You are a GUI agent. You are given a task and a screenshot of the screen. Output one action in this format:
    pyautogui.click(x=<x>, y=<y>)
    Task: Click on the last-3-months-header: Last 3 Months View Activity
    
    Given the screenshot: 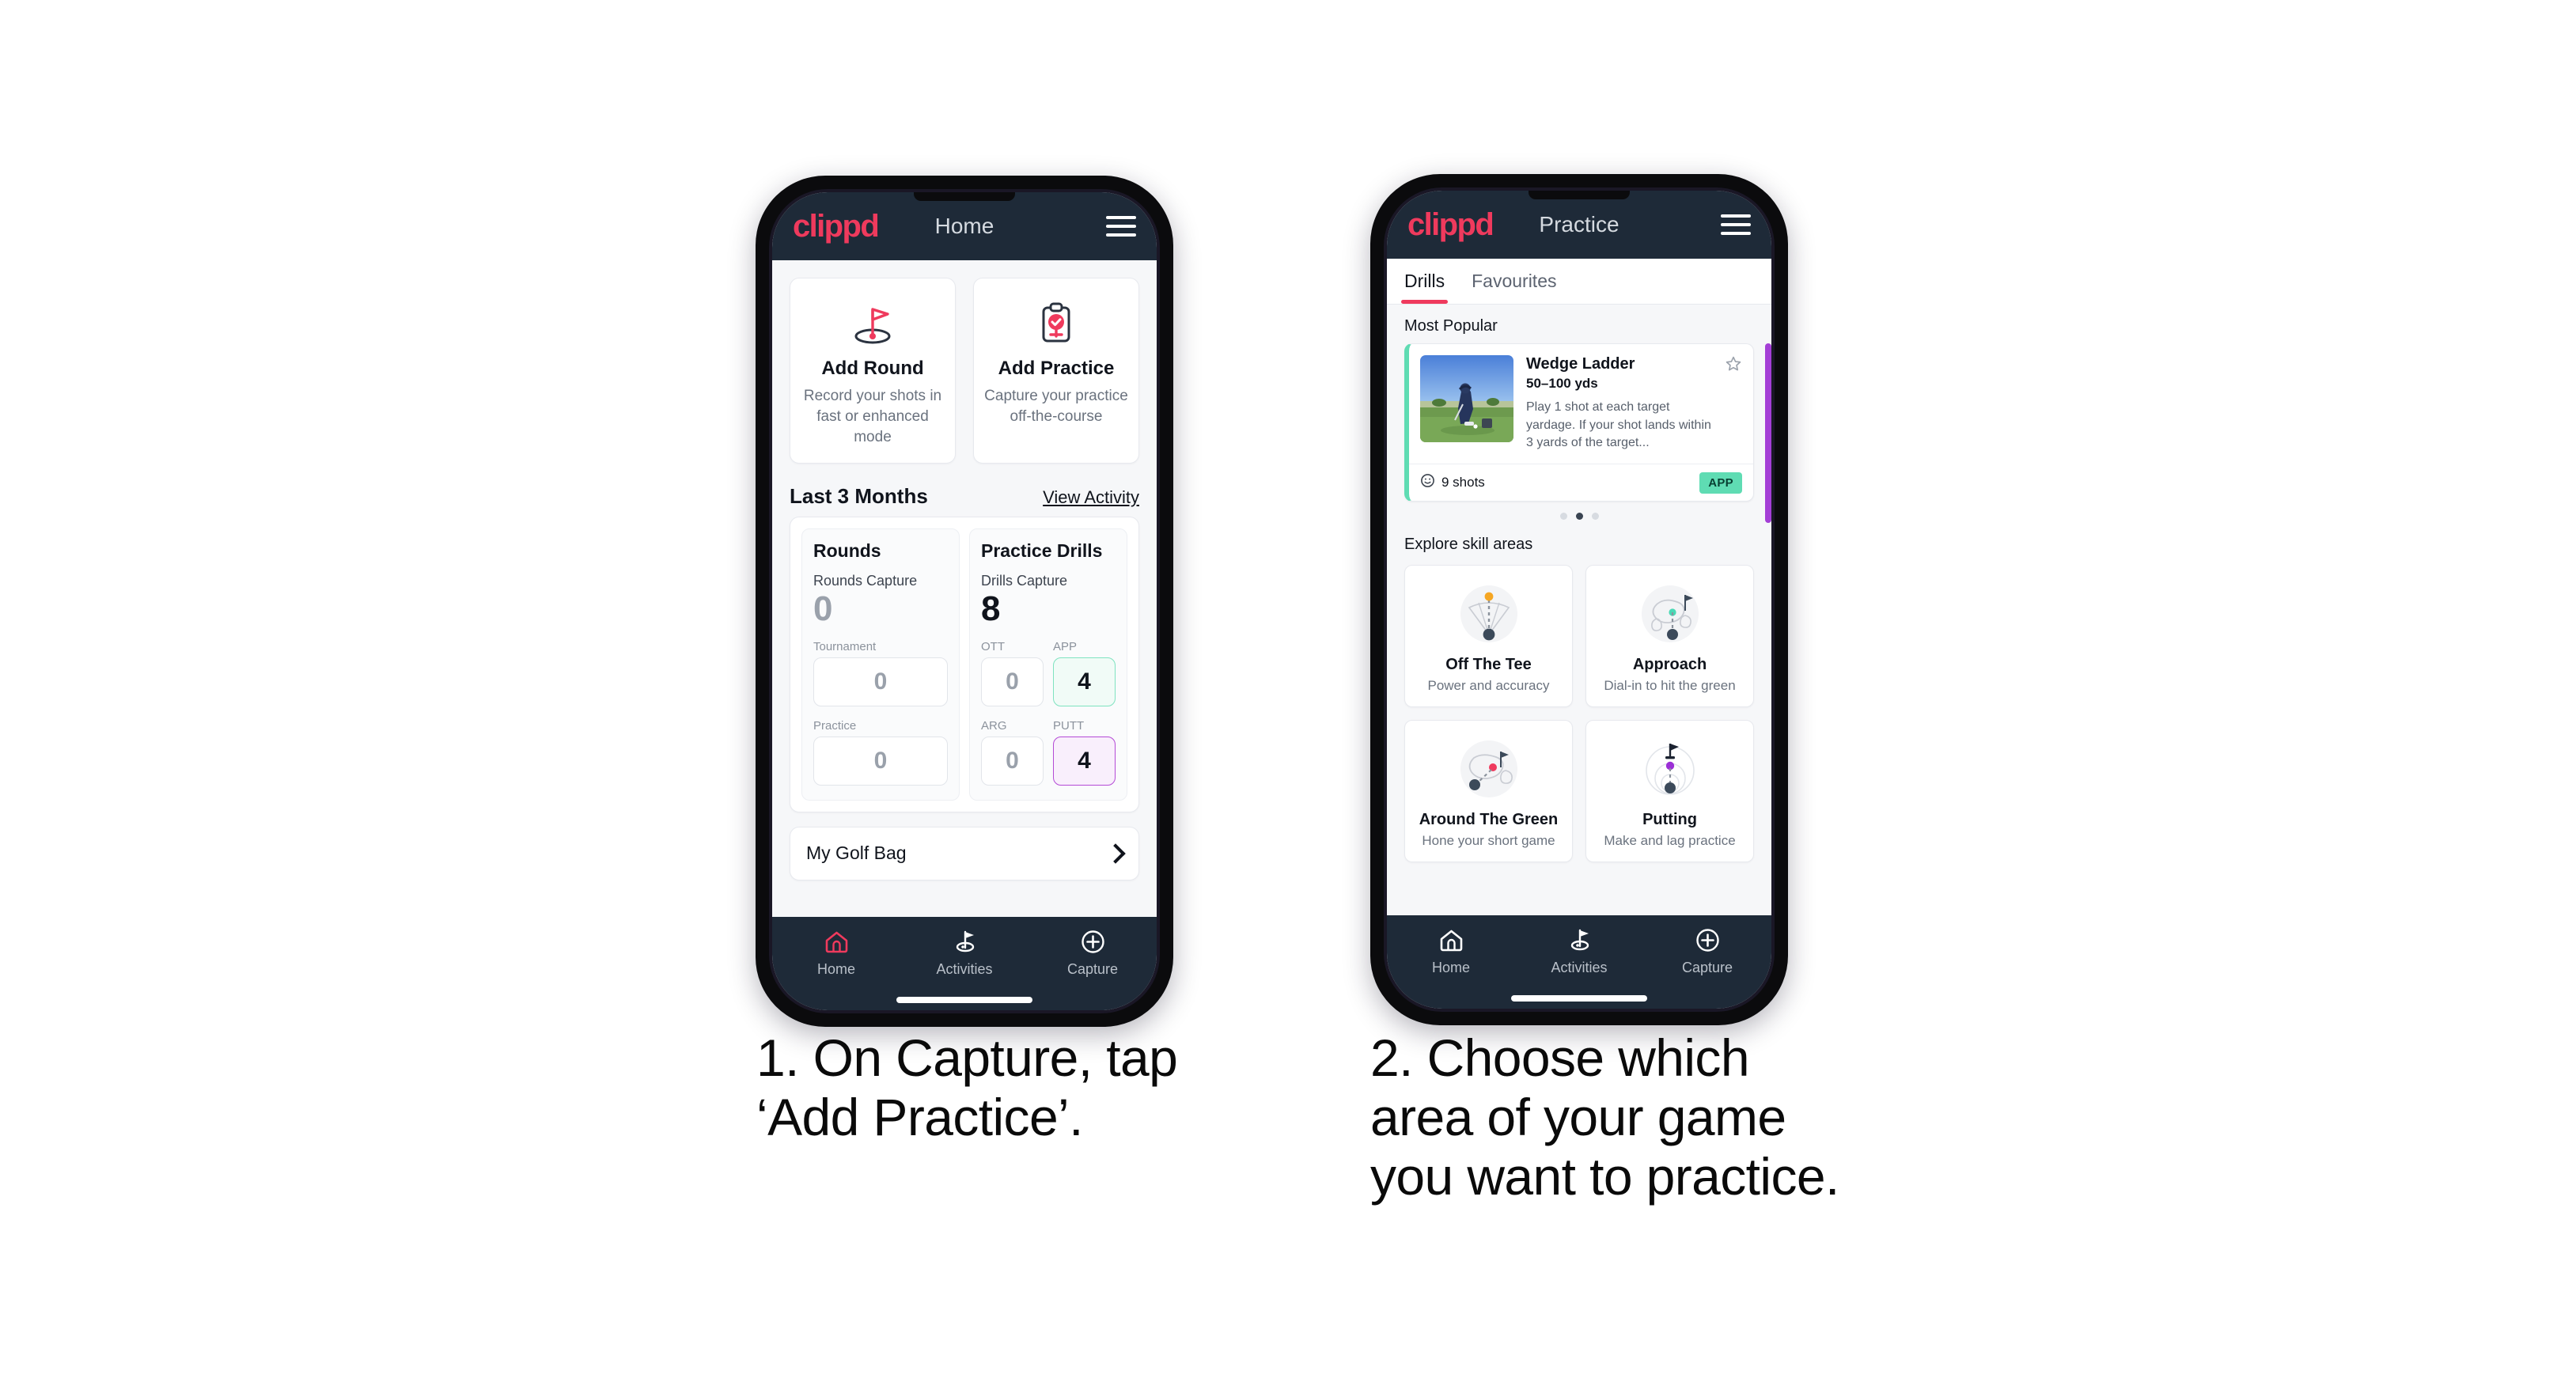 What is the action you would take?
    pyautogui.click(x=964, y=491)
    